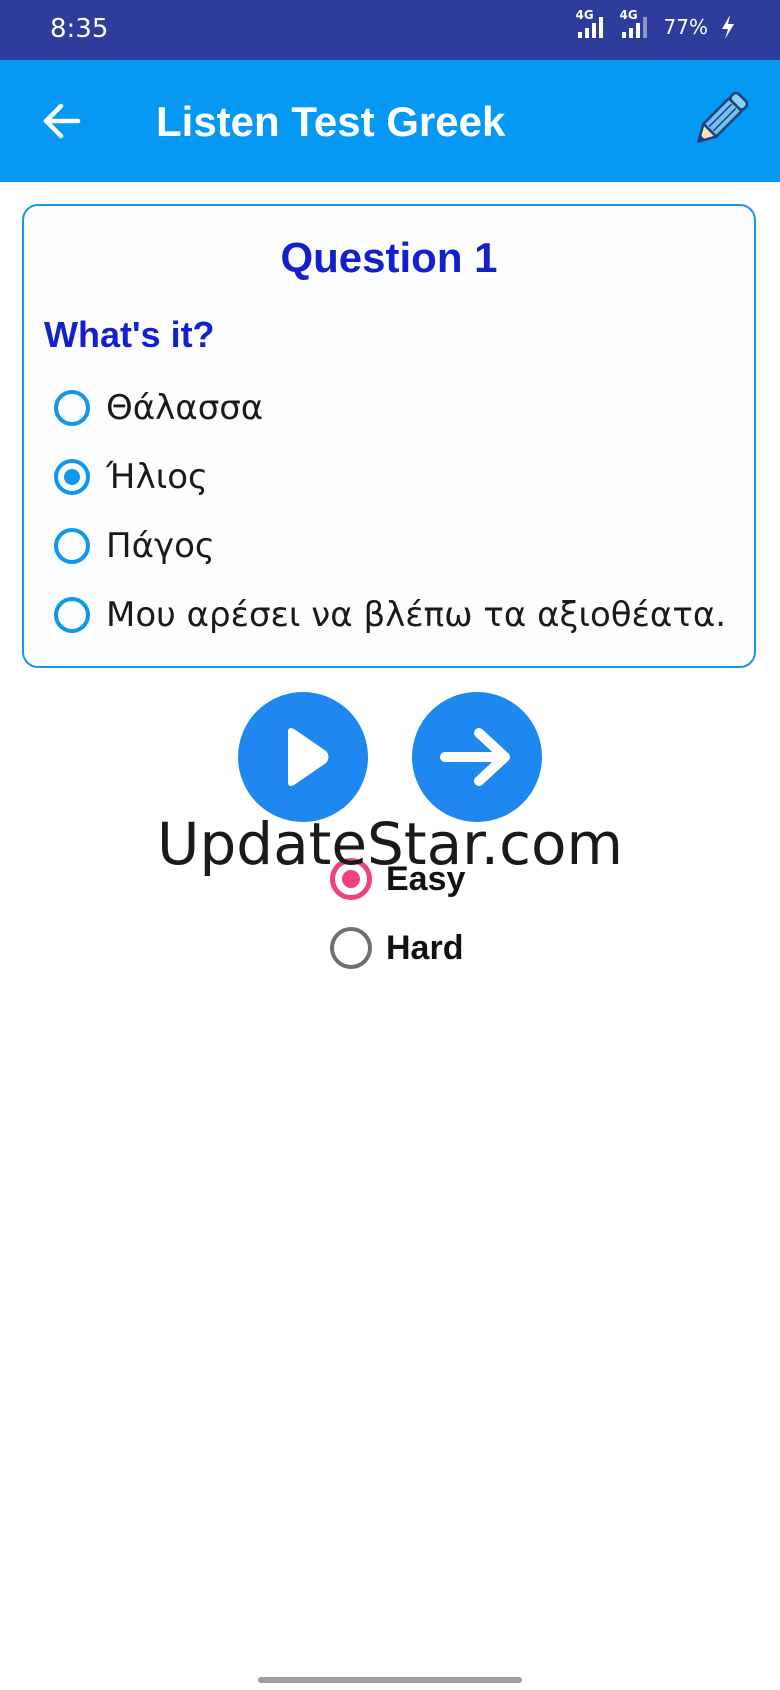  What do you see at coordinates (390, 1680) in the screenshot?
I see `gesture-nav-handle` at bounding box center [390, 1680].